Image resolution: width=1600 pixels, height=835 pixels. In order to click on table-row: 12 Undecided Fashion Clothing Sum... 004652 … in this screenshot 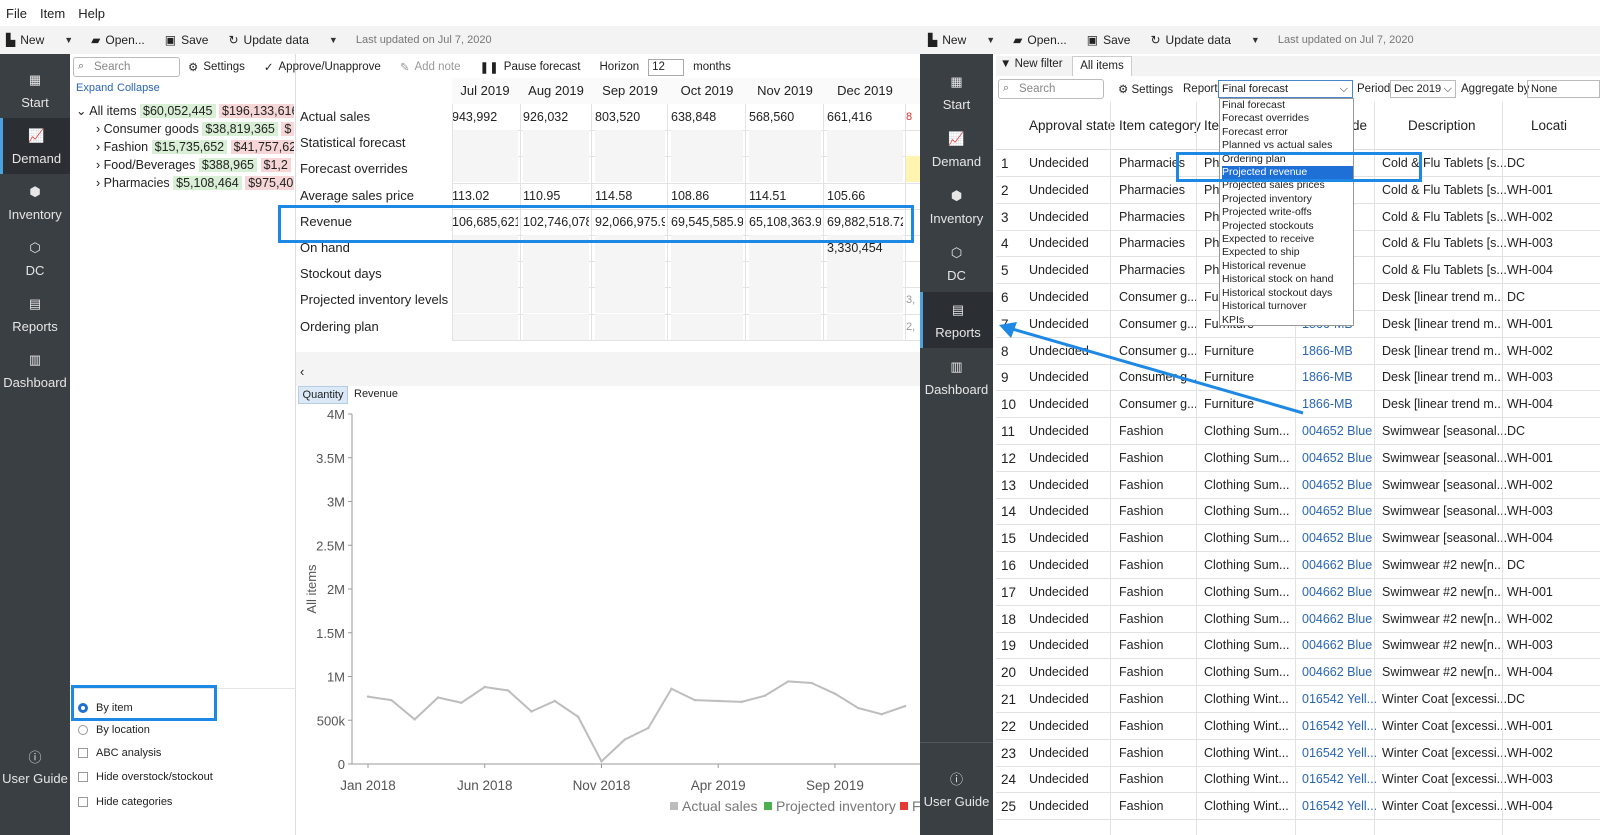, I will do `click(1298, 458)`.